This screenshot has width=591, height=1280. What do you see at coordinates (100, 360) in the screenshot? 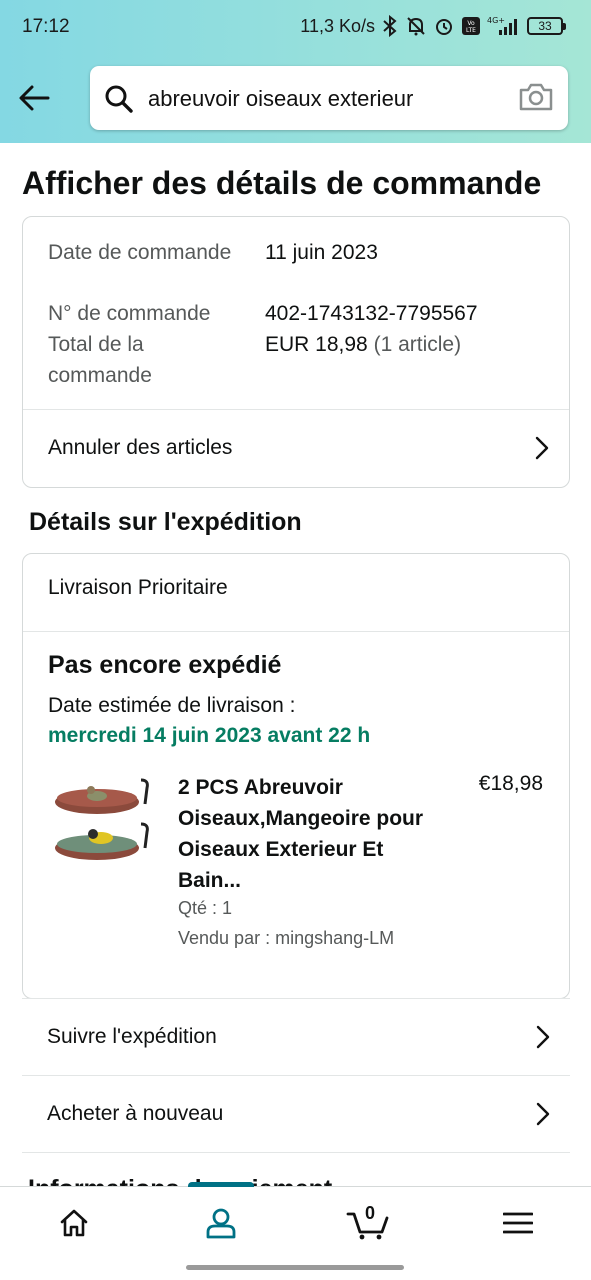
I see `order-total-label: Total de la commande` at bounding box center [100, 360].